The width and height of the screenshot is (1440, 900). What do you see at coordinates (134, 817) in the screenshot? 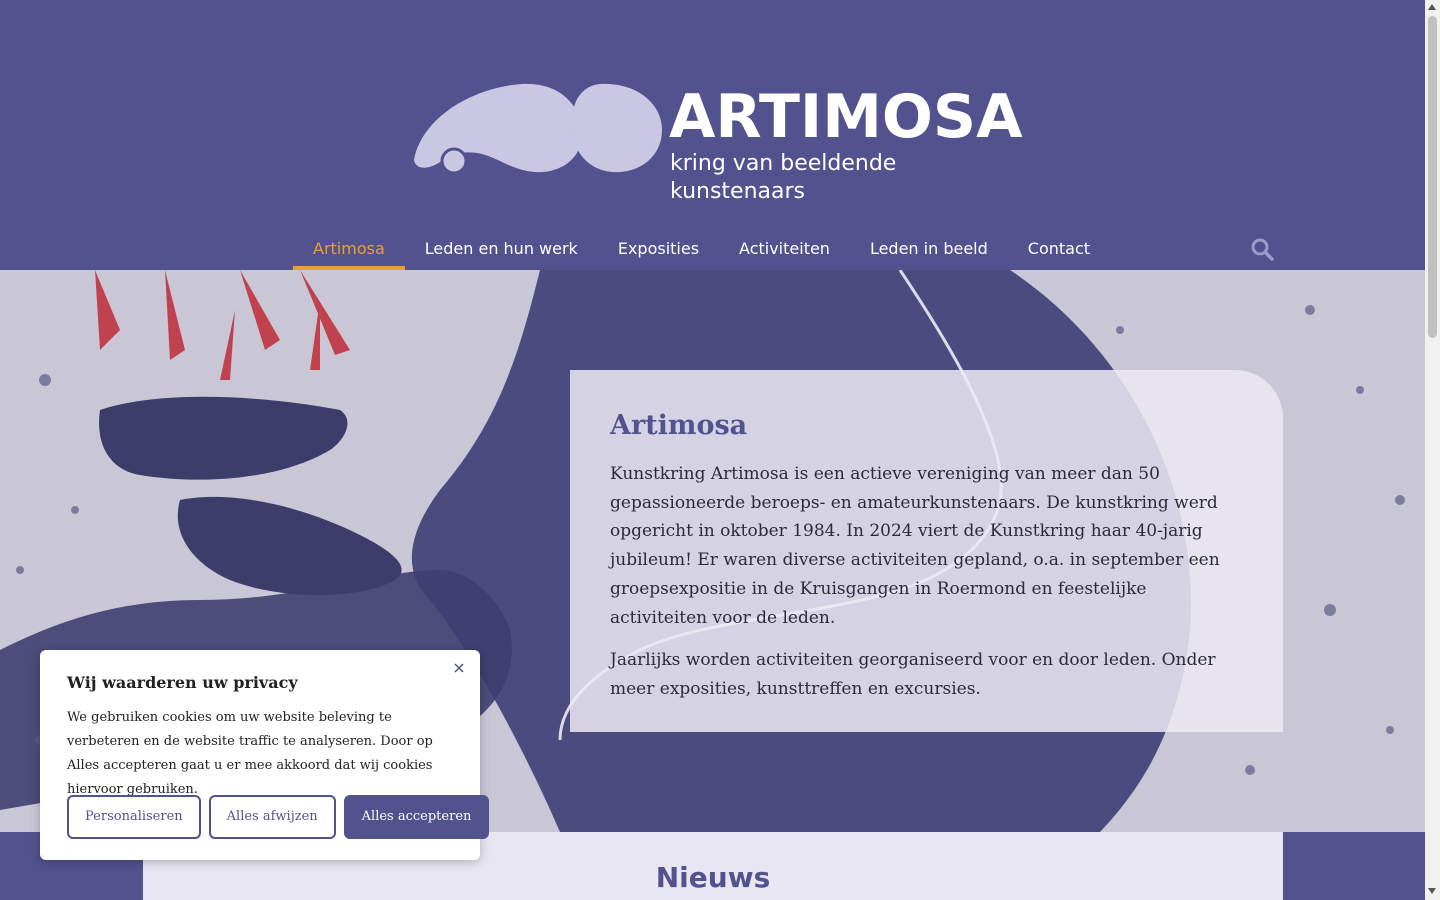
I see `customize-button: Personaliseren` at bounding box center [134, 817].